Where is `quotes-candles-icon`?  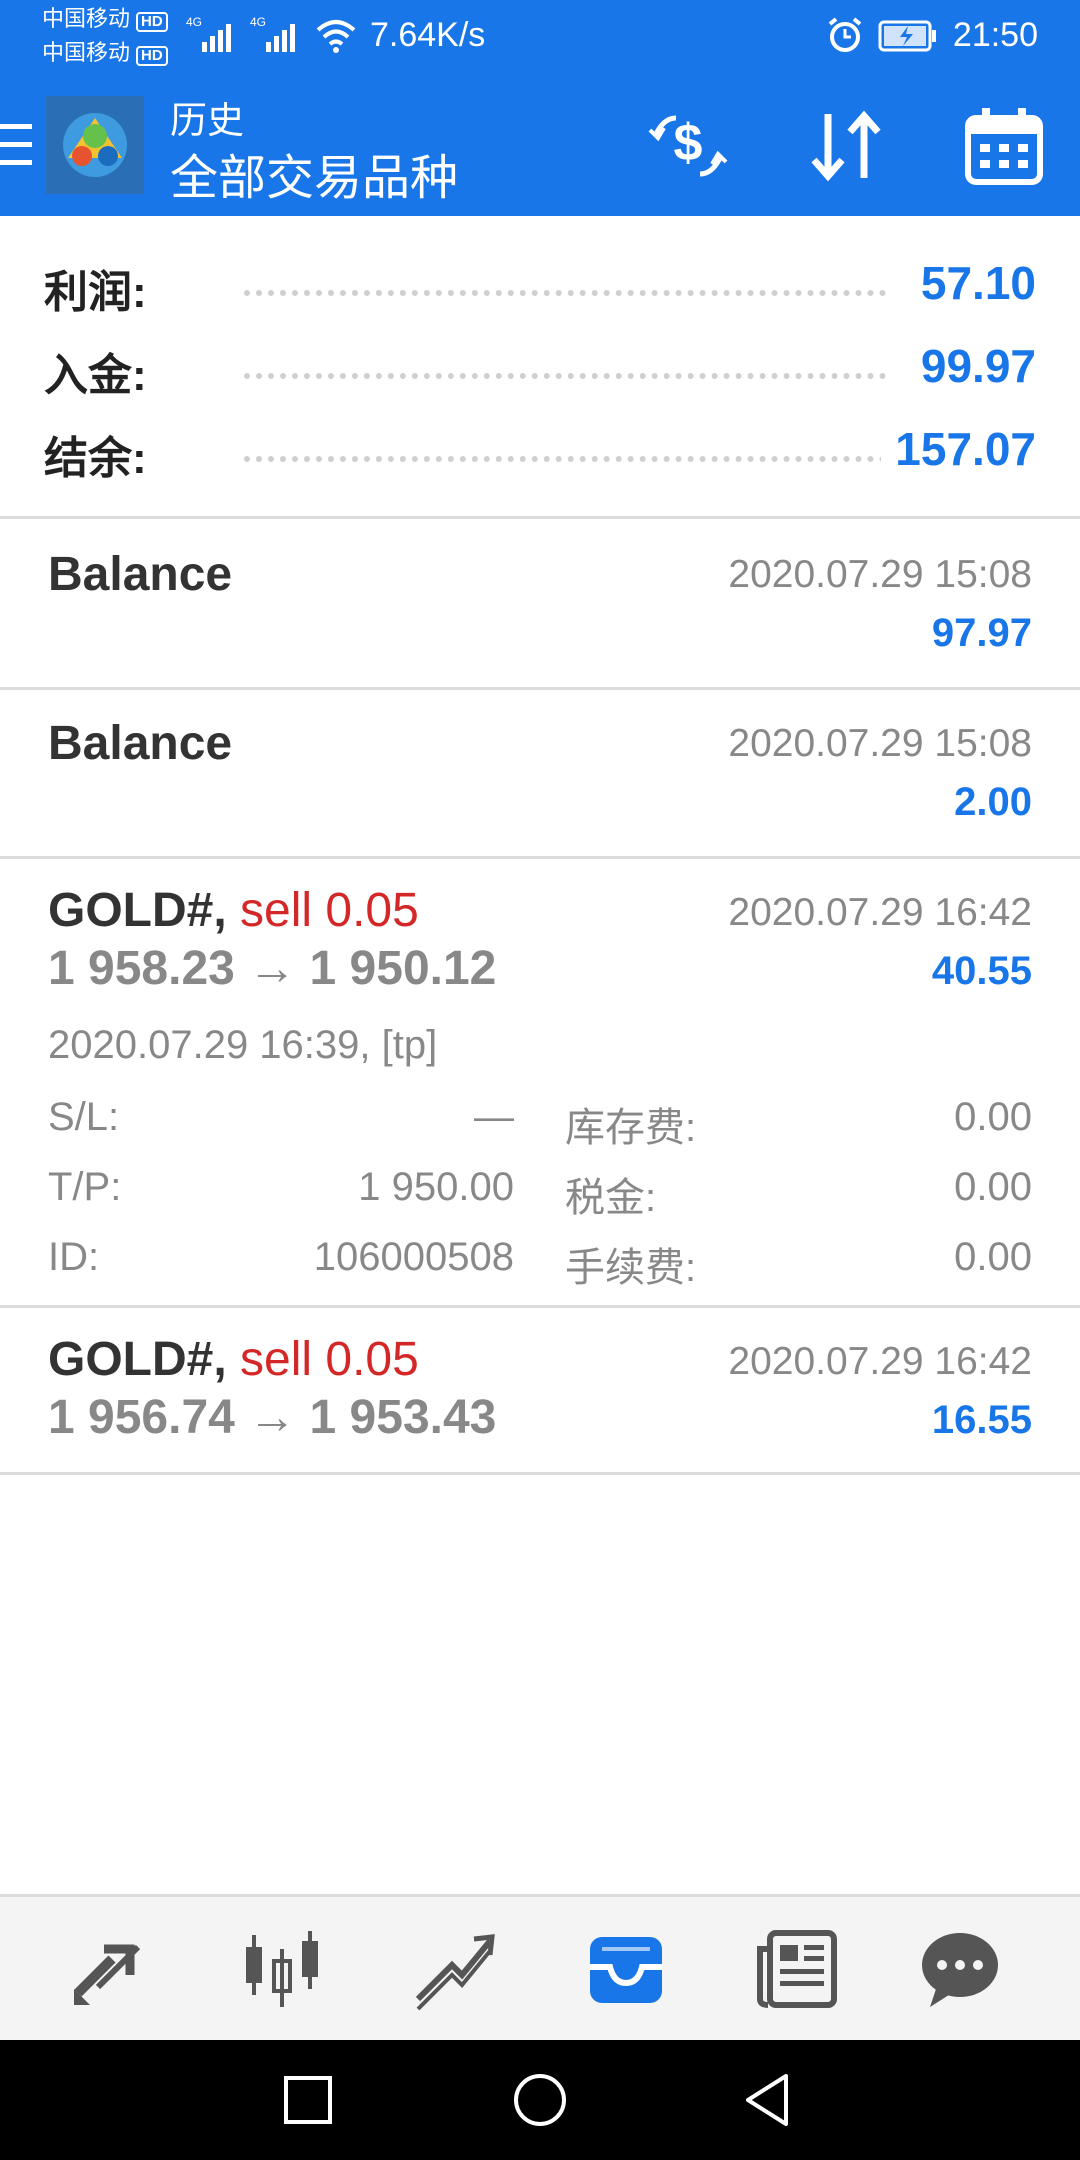 quotes-candles-icon is located at coordinates (282, 1969).